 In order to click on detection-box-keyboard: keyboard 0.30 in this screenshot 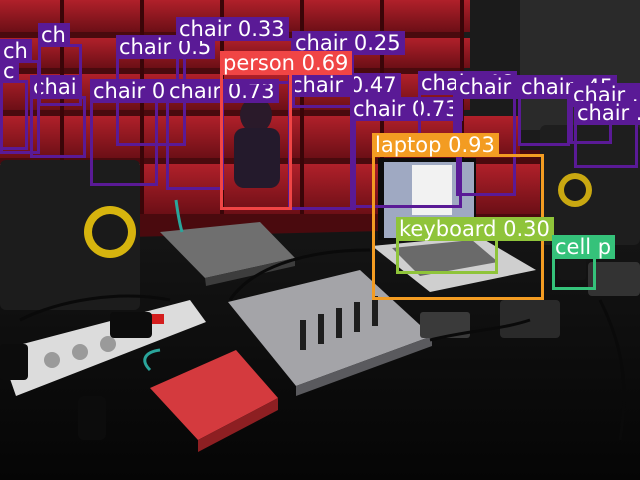, I will do `click(475, 245)`.